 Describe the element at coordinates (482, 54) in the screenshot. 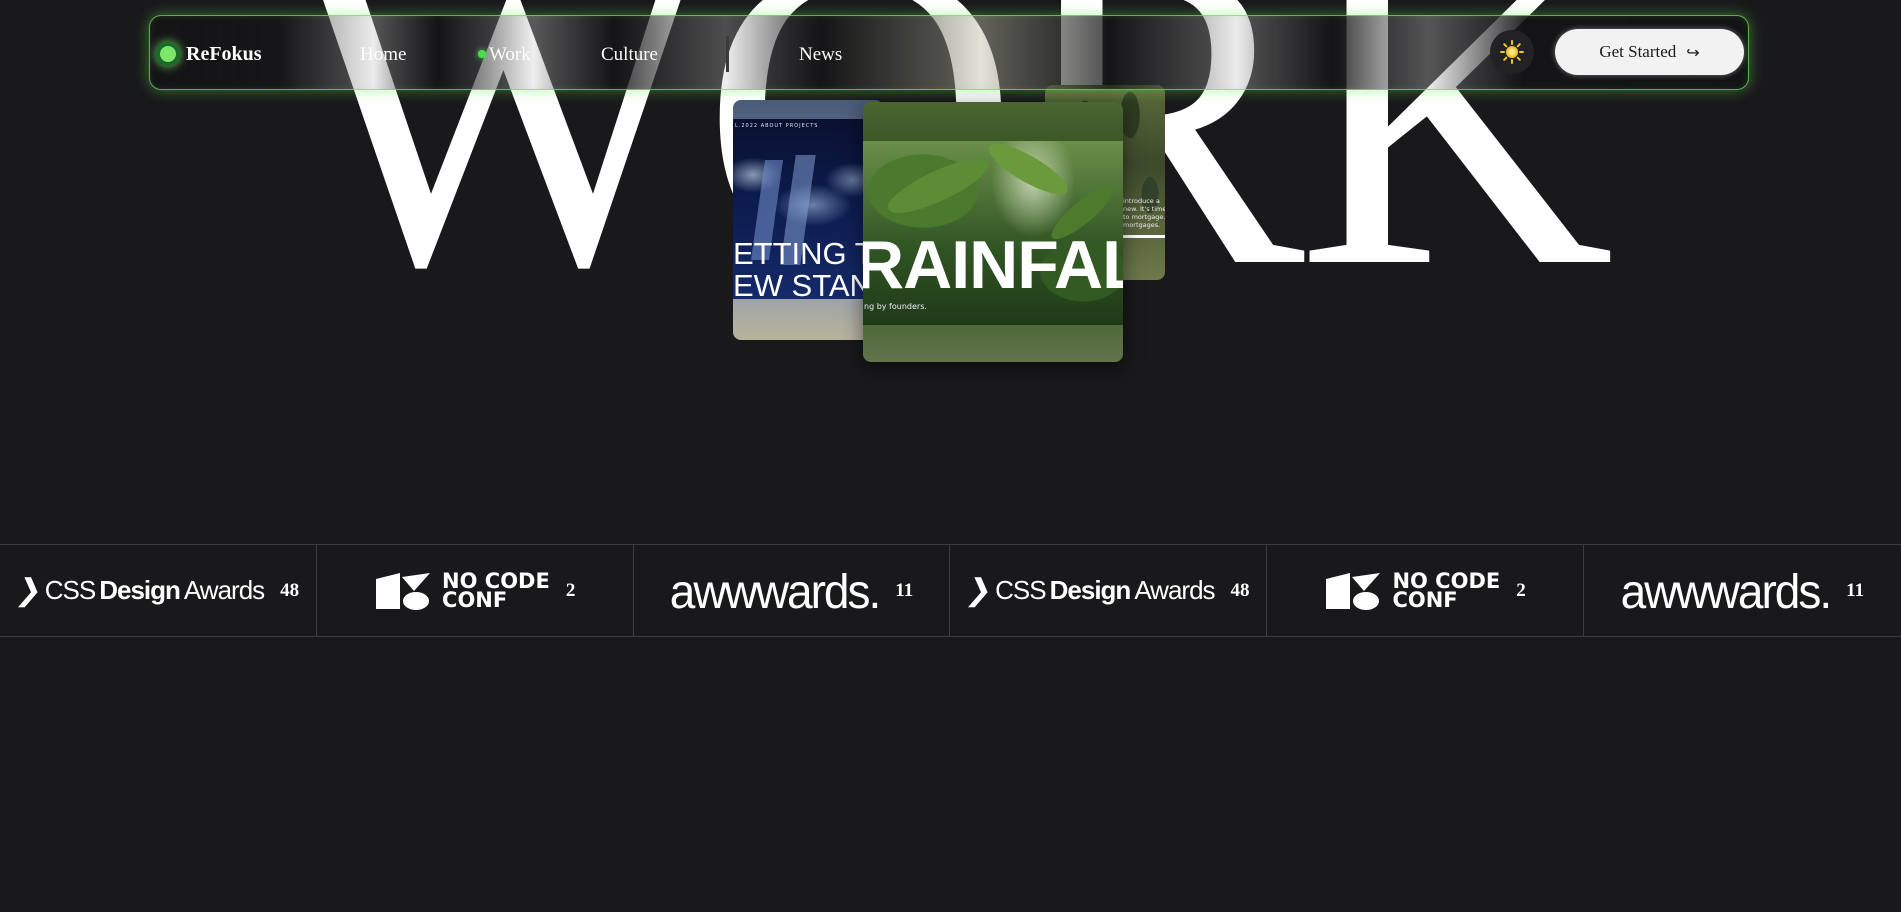

I see `active-indicator-dot` at that location.